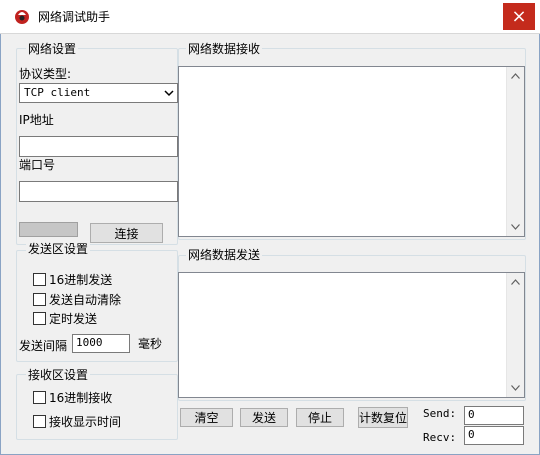 This screenshot has height=455, width=540. I want to click on send-scrollbar, so click(515, 335).